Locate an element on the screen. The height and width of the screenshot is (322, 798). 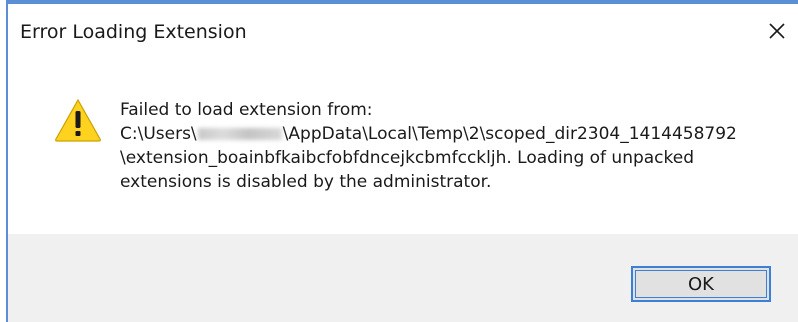
message-line: Failed to load extension from: is located at coordinates (246, 110).